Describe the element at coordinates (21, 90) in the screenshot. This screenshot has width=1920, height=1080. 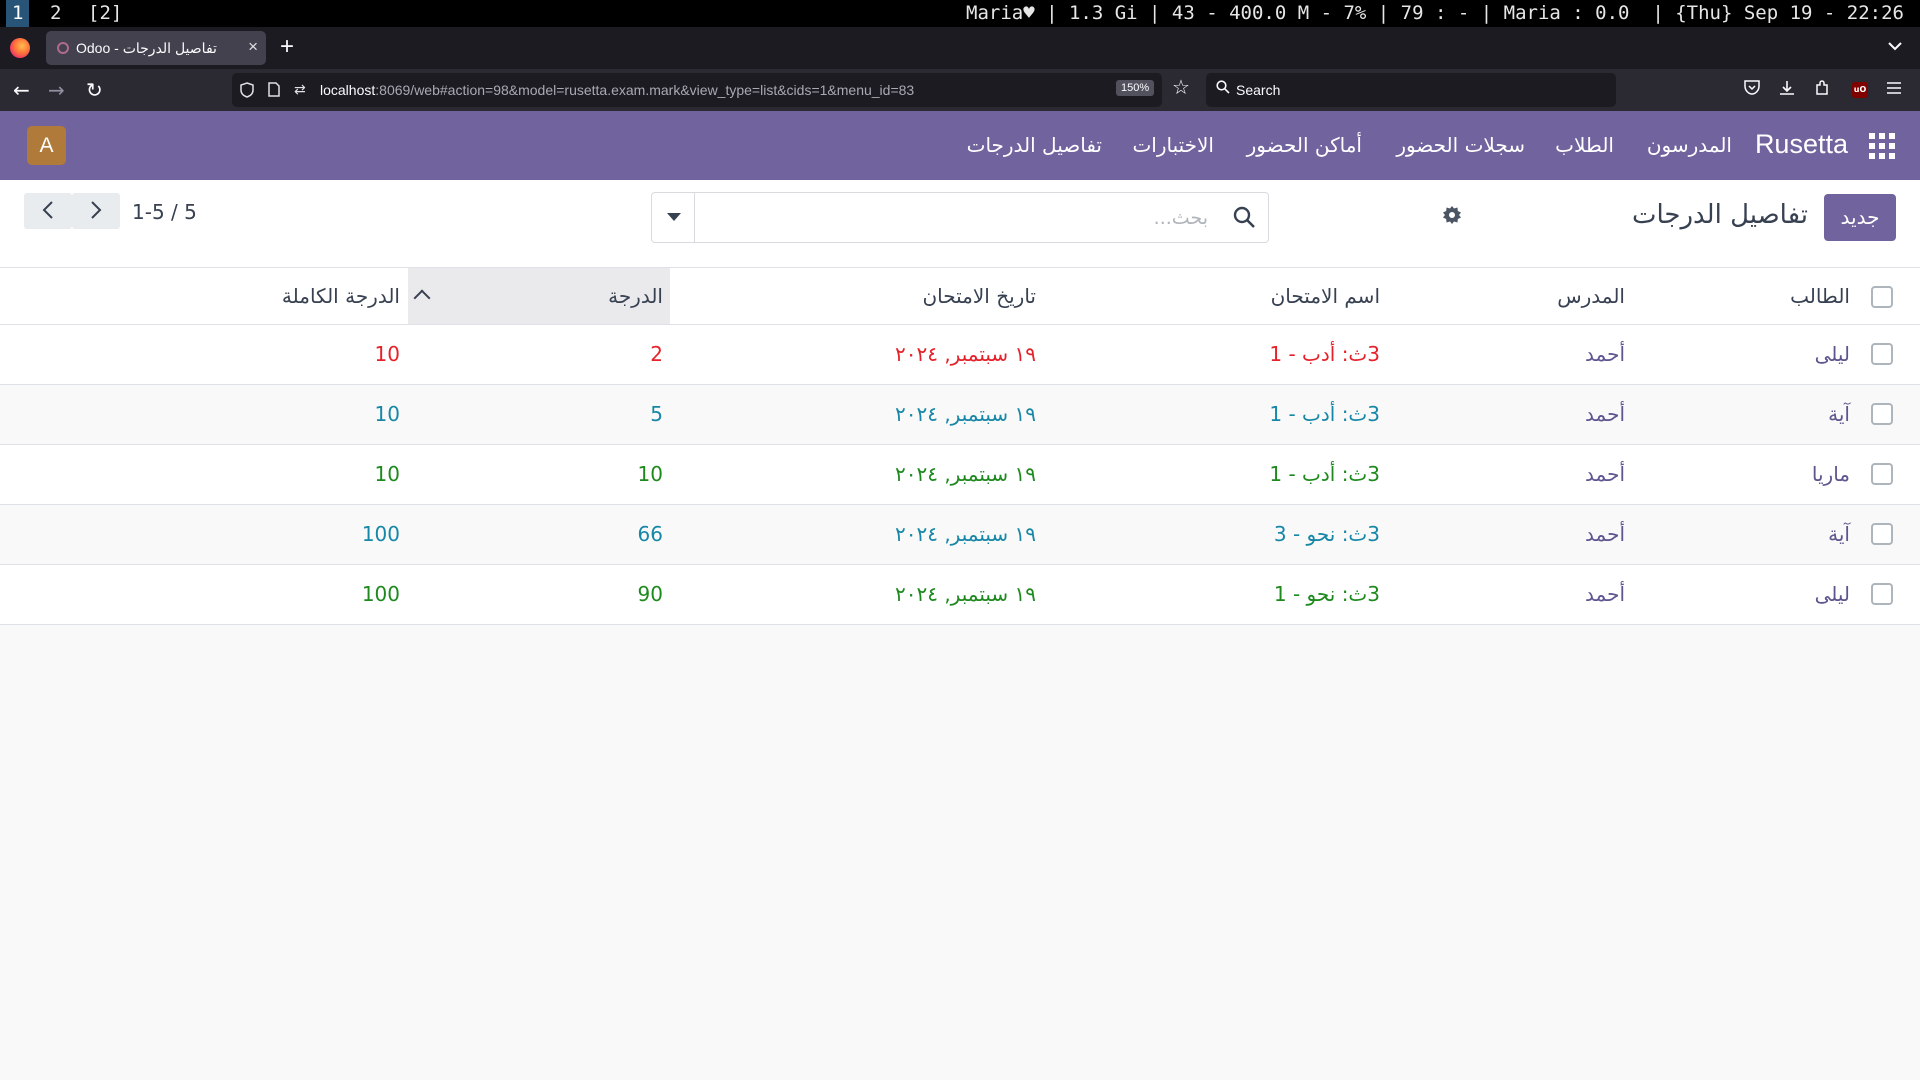
I see `back-icon: ←` at that location.